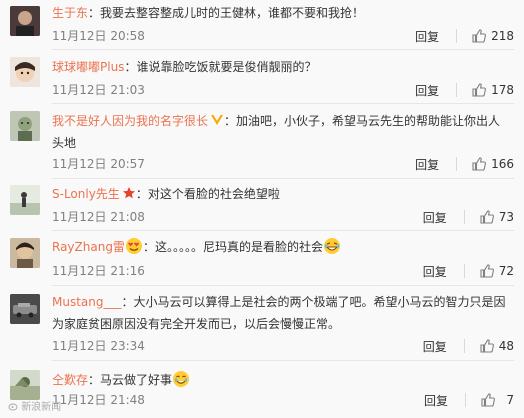 The width and height of the screenshot is (524, 418). What do you see at coordinates (331, 246) in the screenshot?
I see `laughing-emoji-icon` at bounding box center [331, 246].